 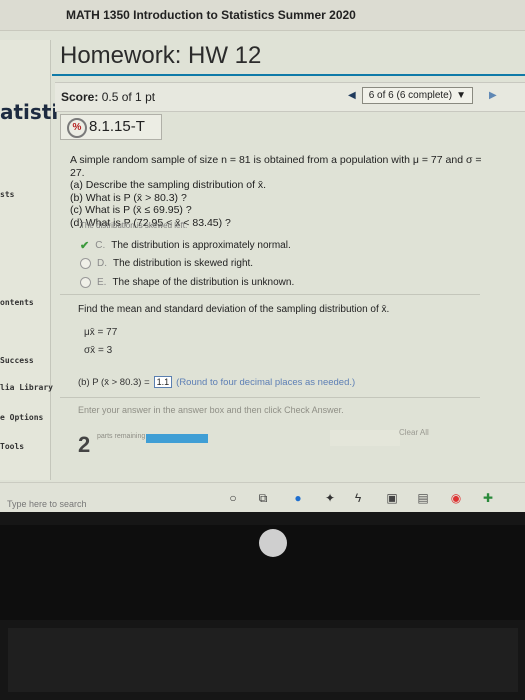 I want to click on option-letter: D., so click(x=102, y=263).